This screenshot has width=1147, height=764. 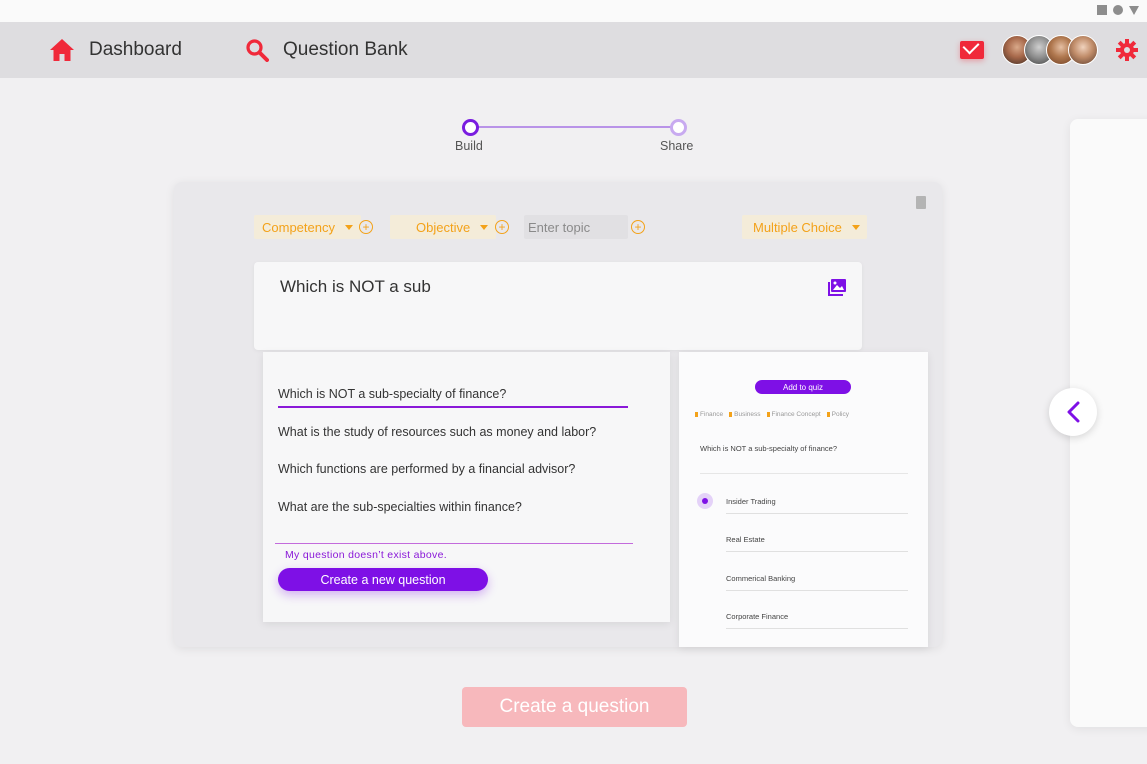 I want to click on question-type-dropdown: Multiple Choice, so click(x=804, y=227).